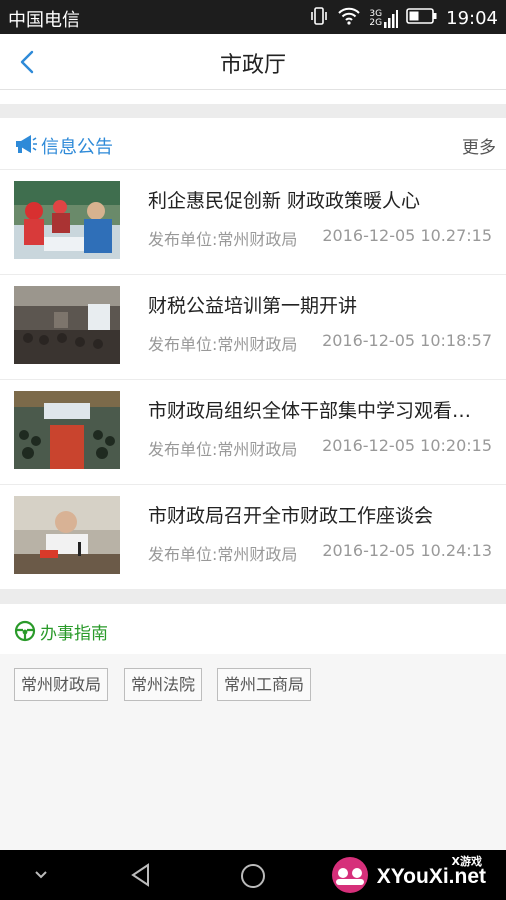 The image size is (506, 900). Describe the element at coordinates (163, 684) in the screenshot. I see `tag-czcourt: 常州法院` at that location.